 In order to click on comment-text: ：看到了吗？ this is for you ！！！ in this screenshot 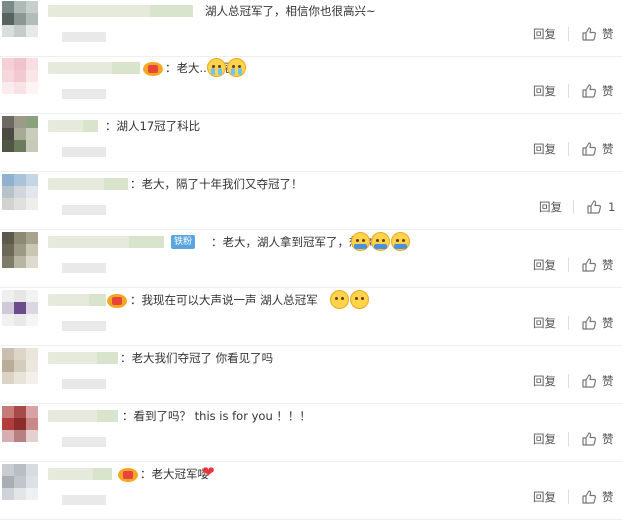, I will do `click(216, 416)`.